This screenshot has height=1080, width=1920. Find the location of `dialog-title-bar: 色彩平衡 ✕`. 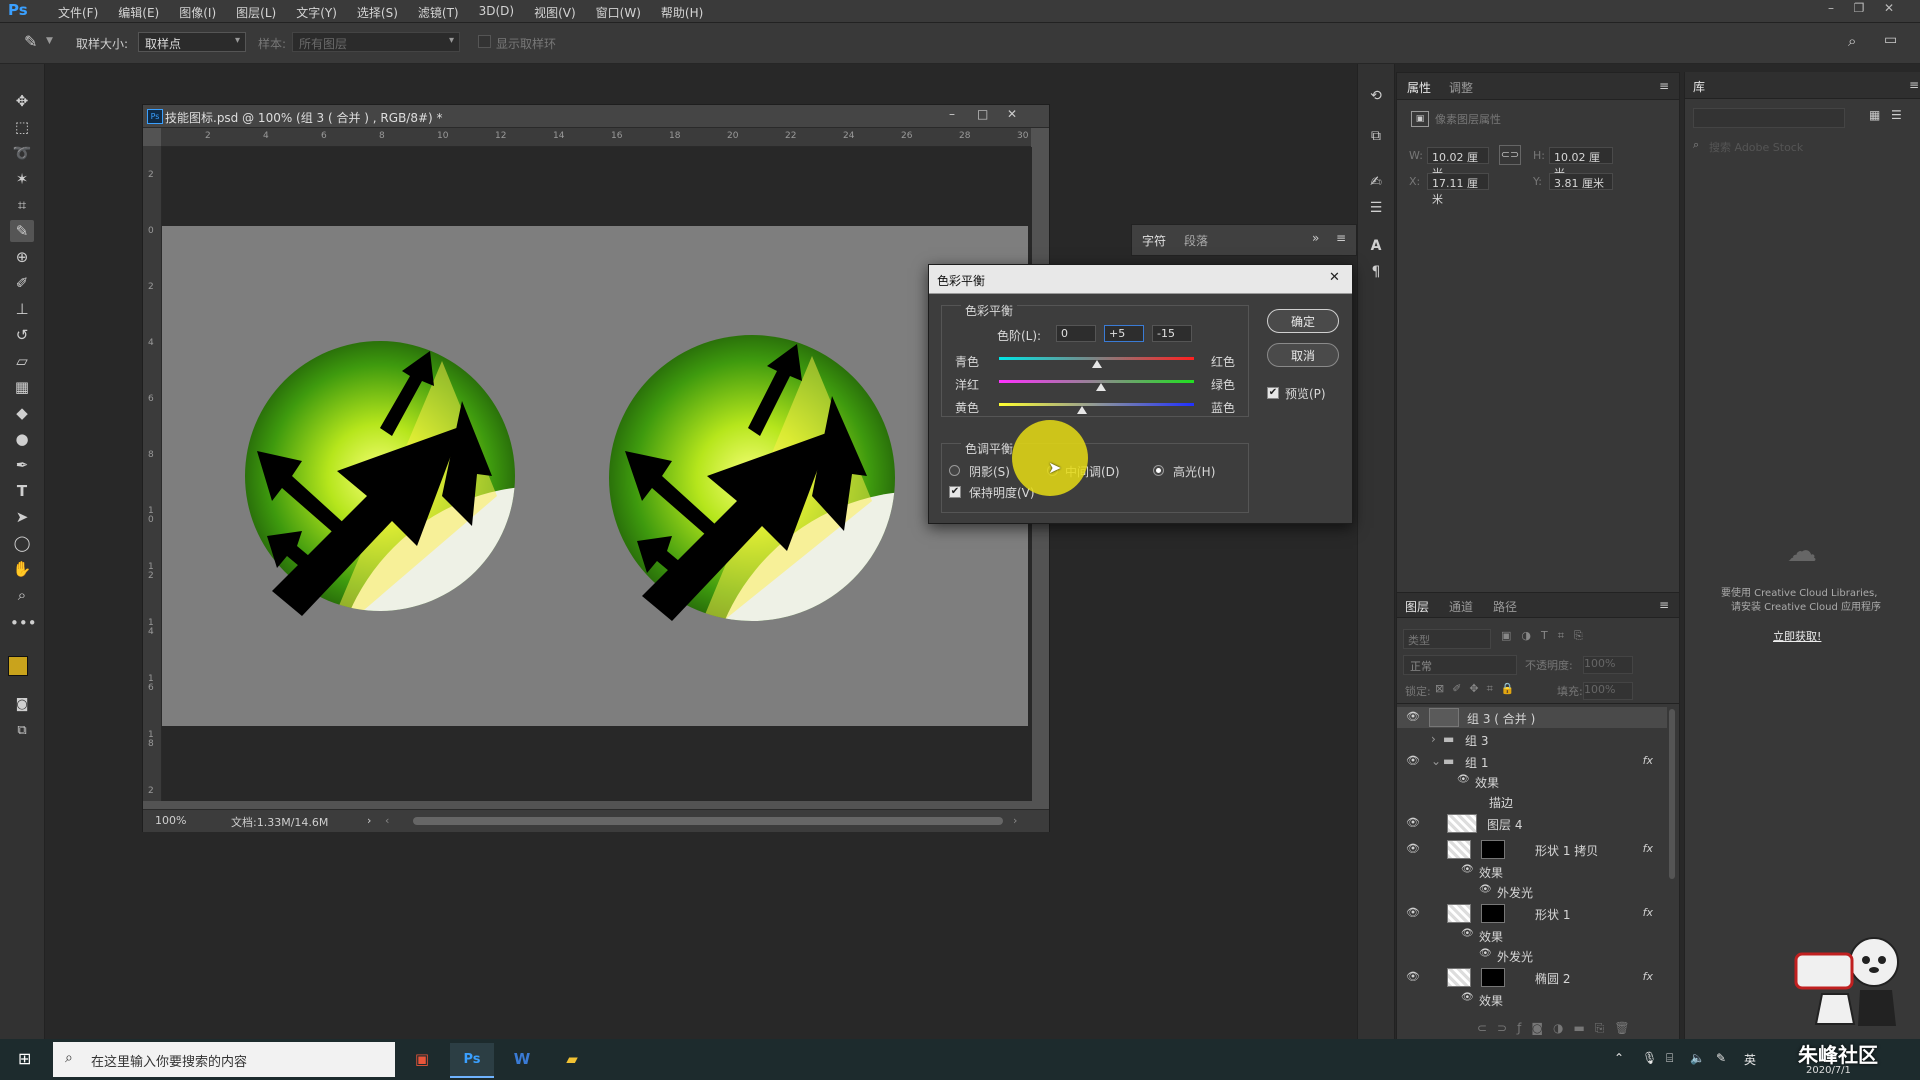

dialog-title-bar: 色彩平衡 ✕ is located at coordinates (1140, 279).